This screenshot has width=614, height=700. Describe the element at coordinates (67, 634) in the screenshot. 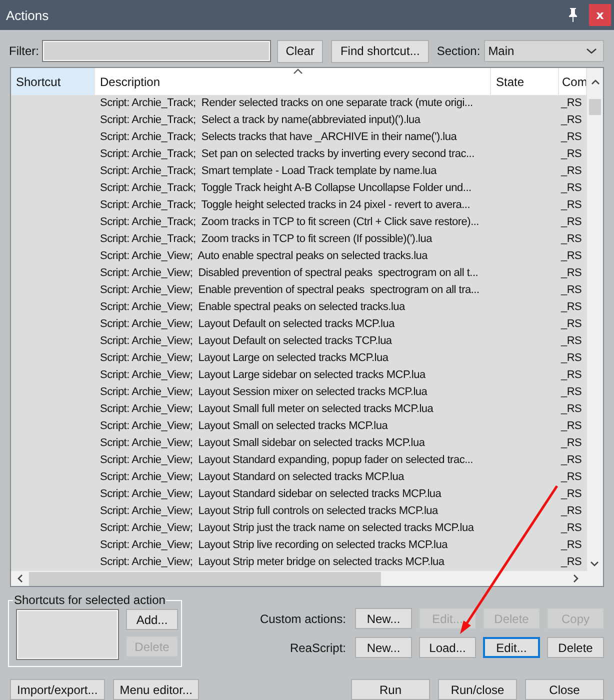

I see `shortcut-list` at that location.